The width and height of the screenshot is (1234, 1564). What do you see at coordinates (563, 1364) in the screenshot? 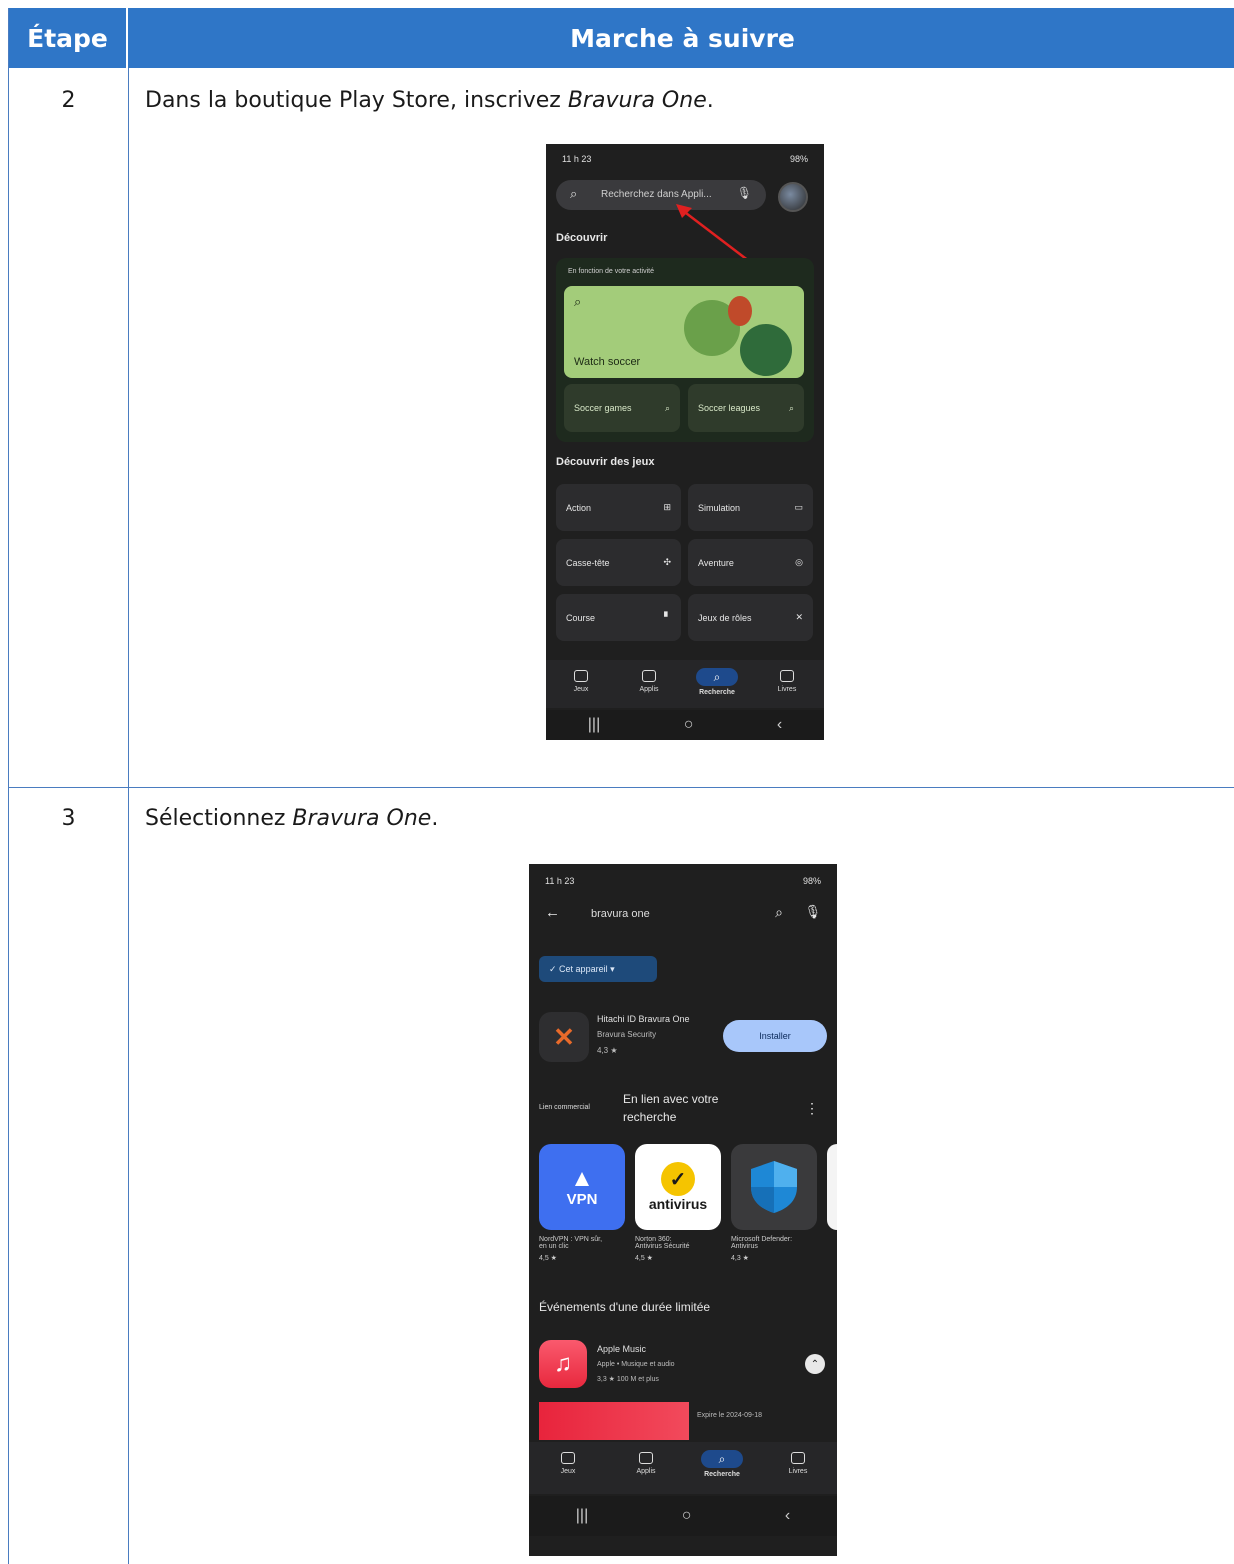
I see `apple-music-icon: ♫` at bounding box center [563, 1364].